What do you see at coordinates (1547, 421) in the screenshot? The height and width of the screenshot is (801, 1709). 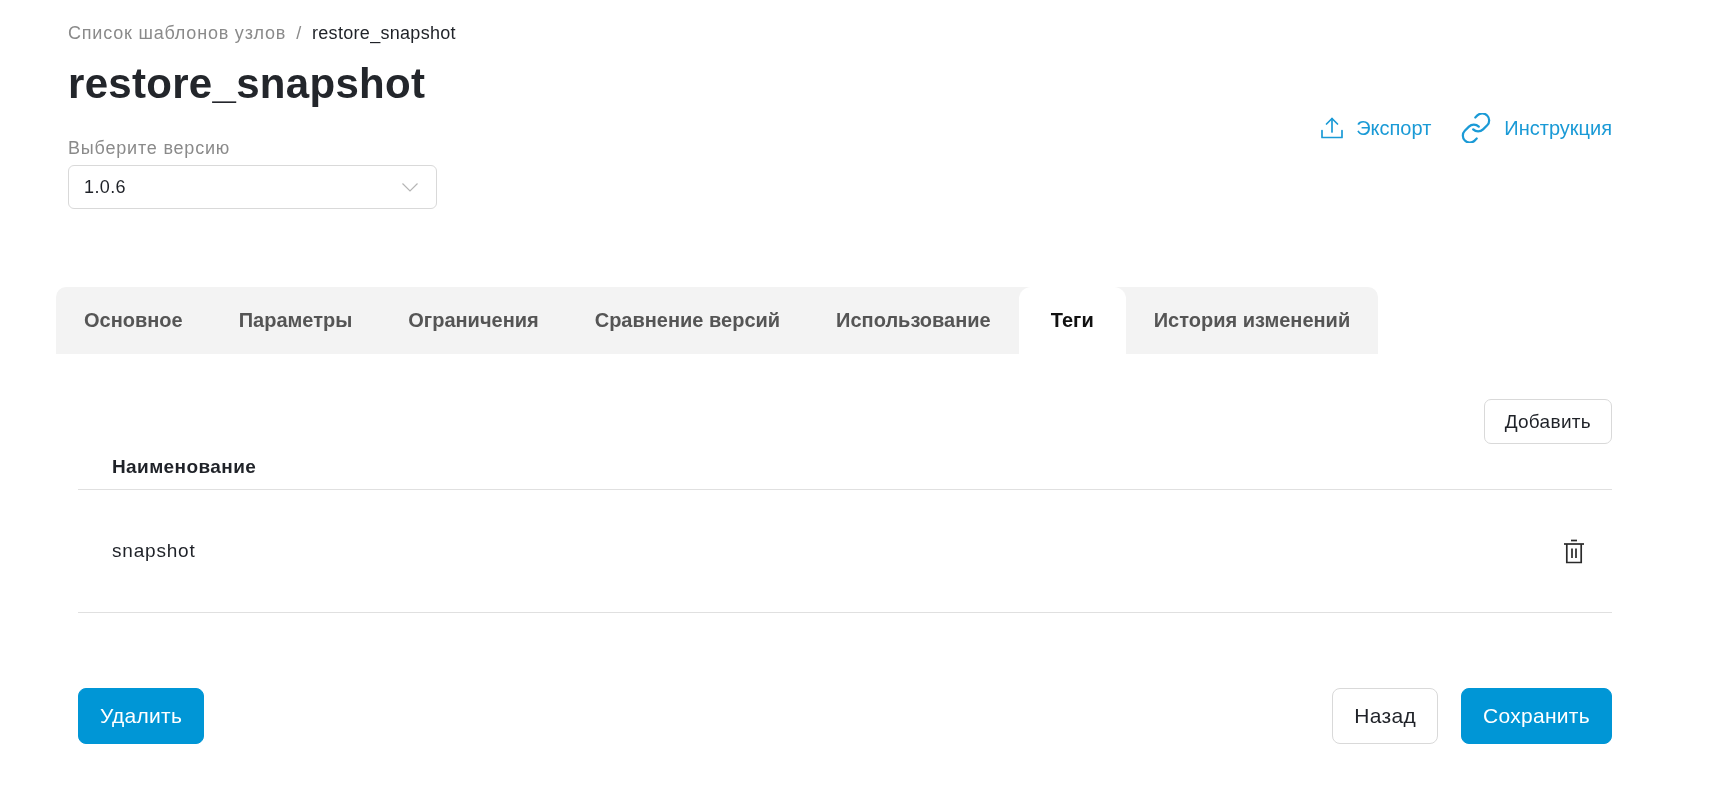 I see `add-button: Добавить` at bounding box center [1547, 421].